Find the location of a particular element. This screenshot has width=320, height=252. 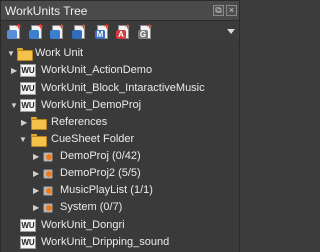

tree-item-cuesheet-demoproj2: ▶ DemoProj2 (5/5) is located at coordinates (120, 173).